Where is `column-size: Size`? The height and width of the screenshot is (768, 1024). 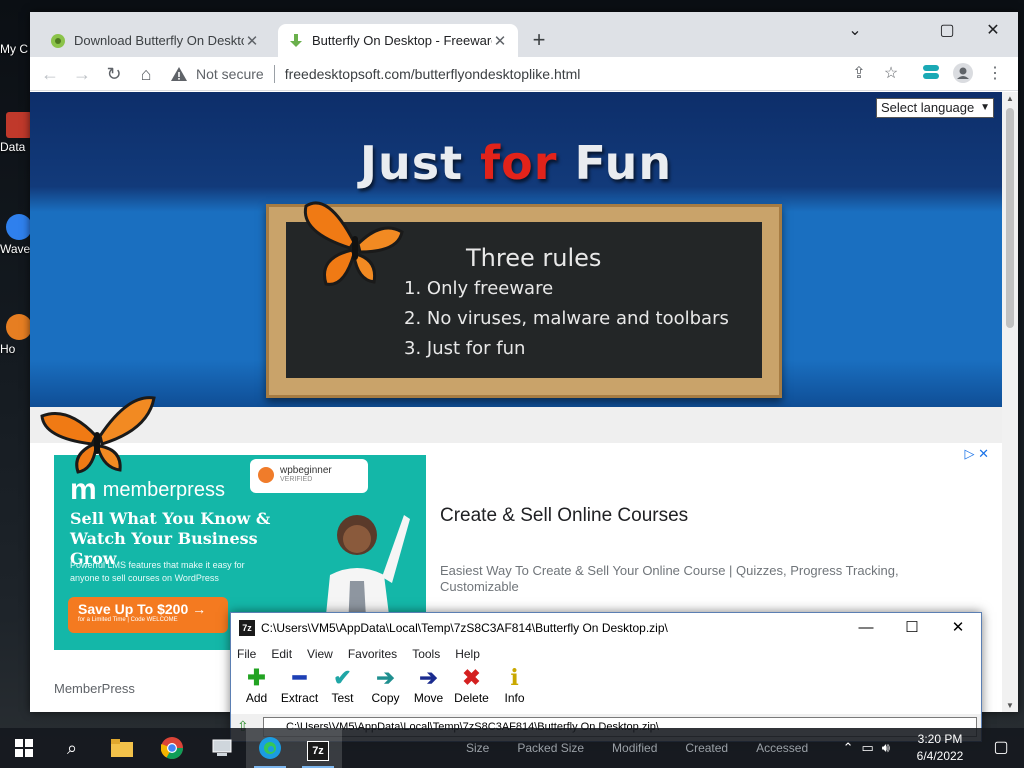
column-size: Size is located at coordinates (478, 748).